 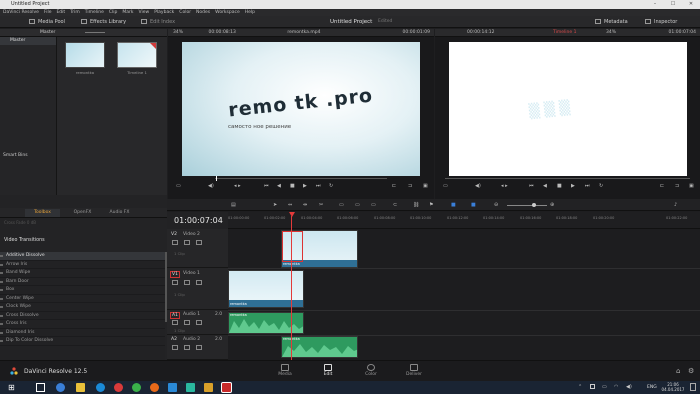 What do you see at coordinates (290, 205) in the screenshot?
I see `trim-tool-icon: ⇔` at bounding box center [290, 205].